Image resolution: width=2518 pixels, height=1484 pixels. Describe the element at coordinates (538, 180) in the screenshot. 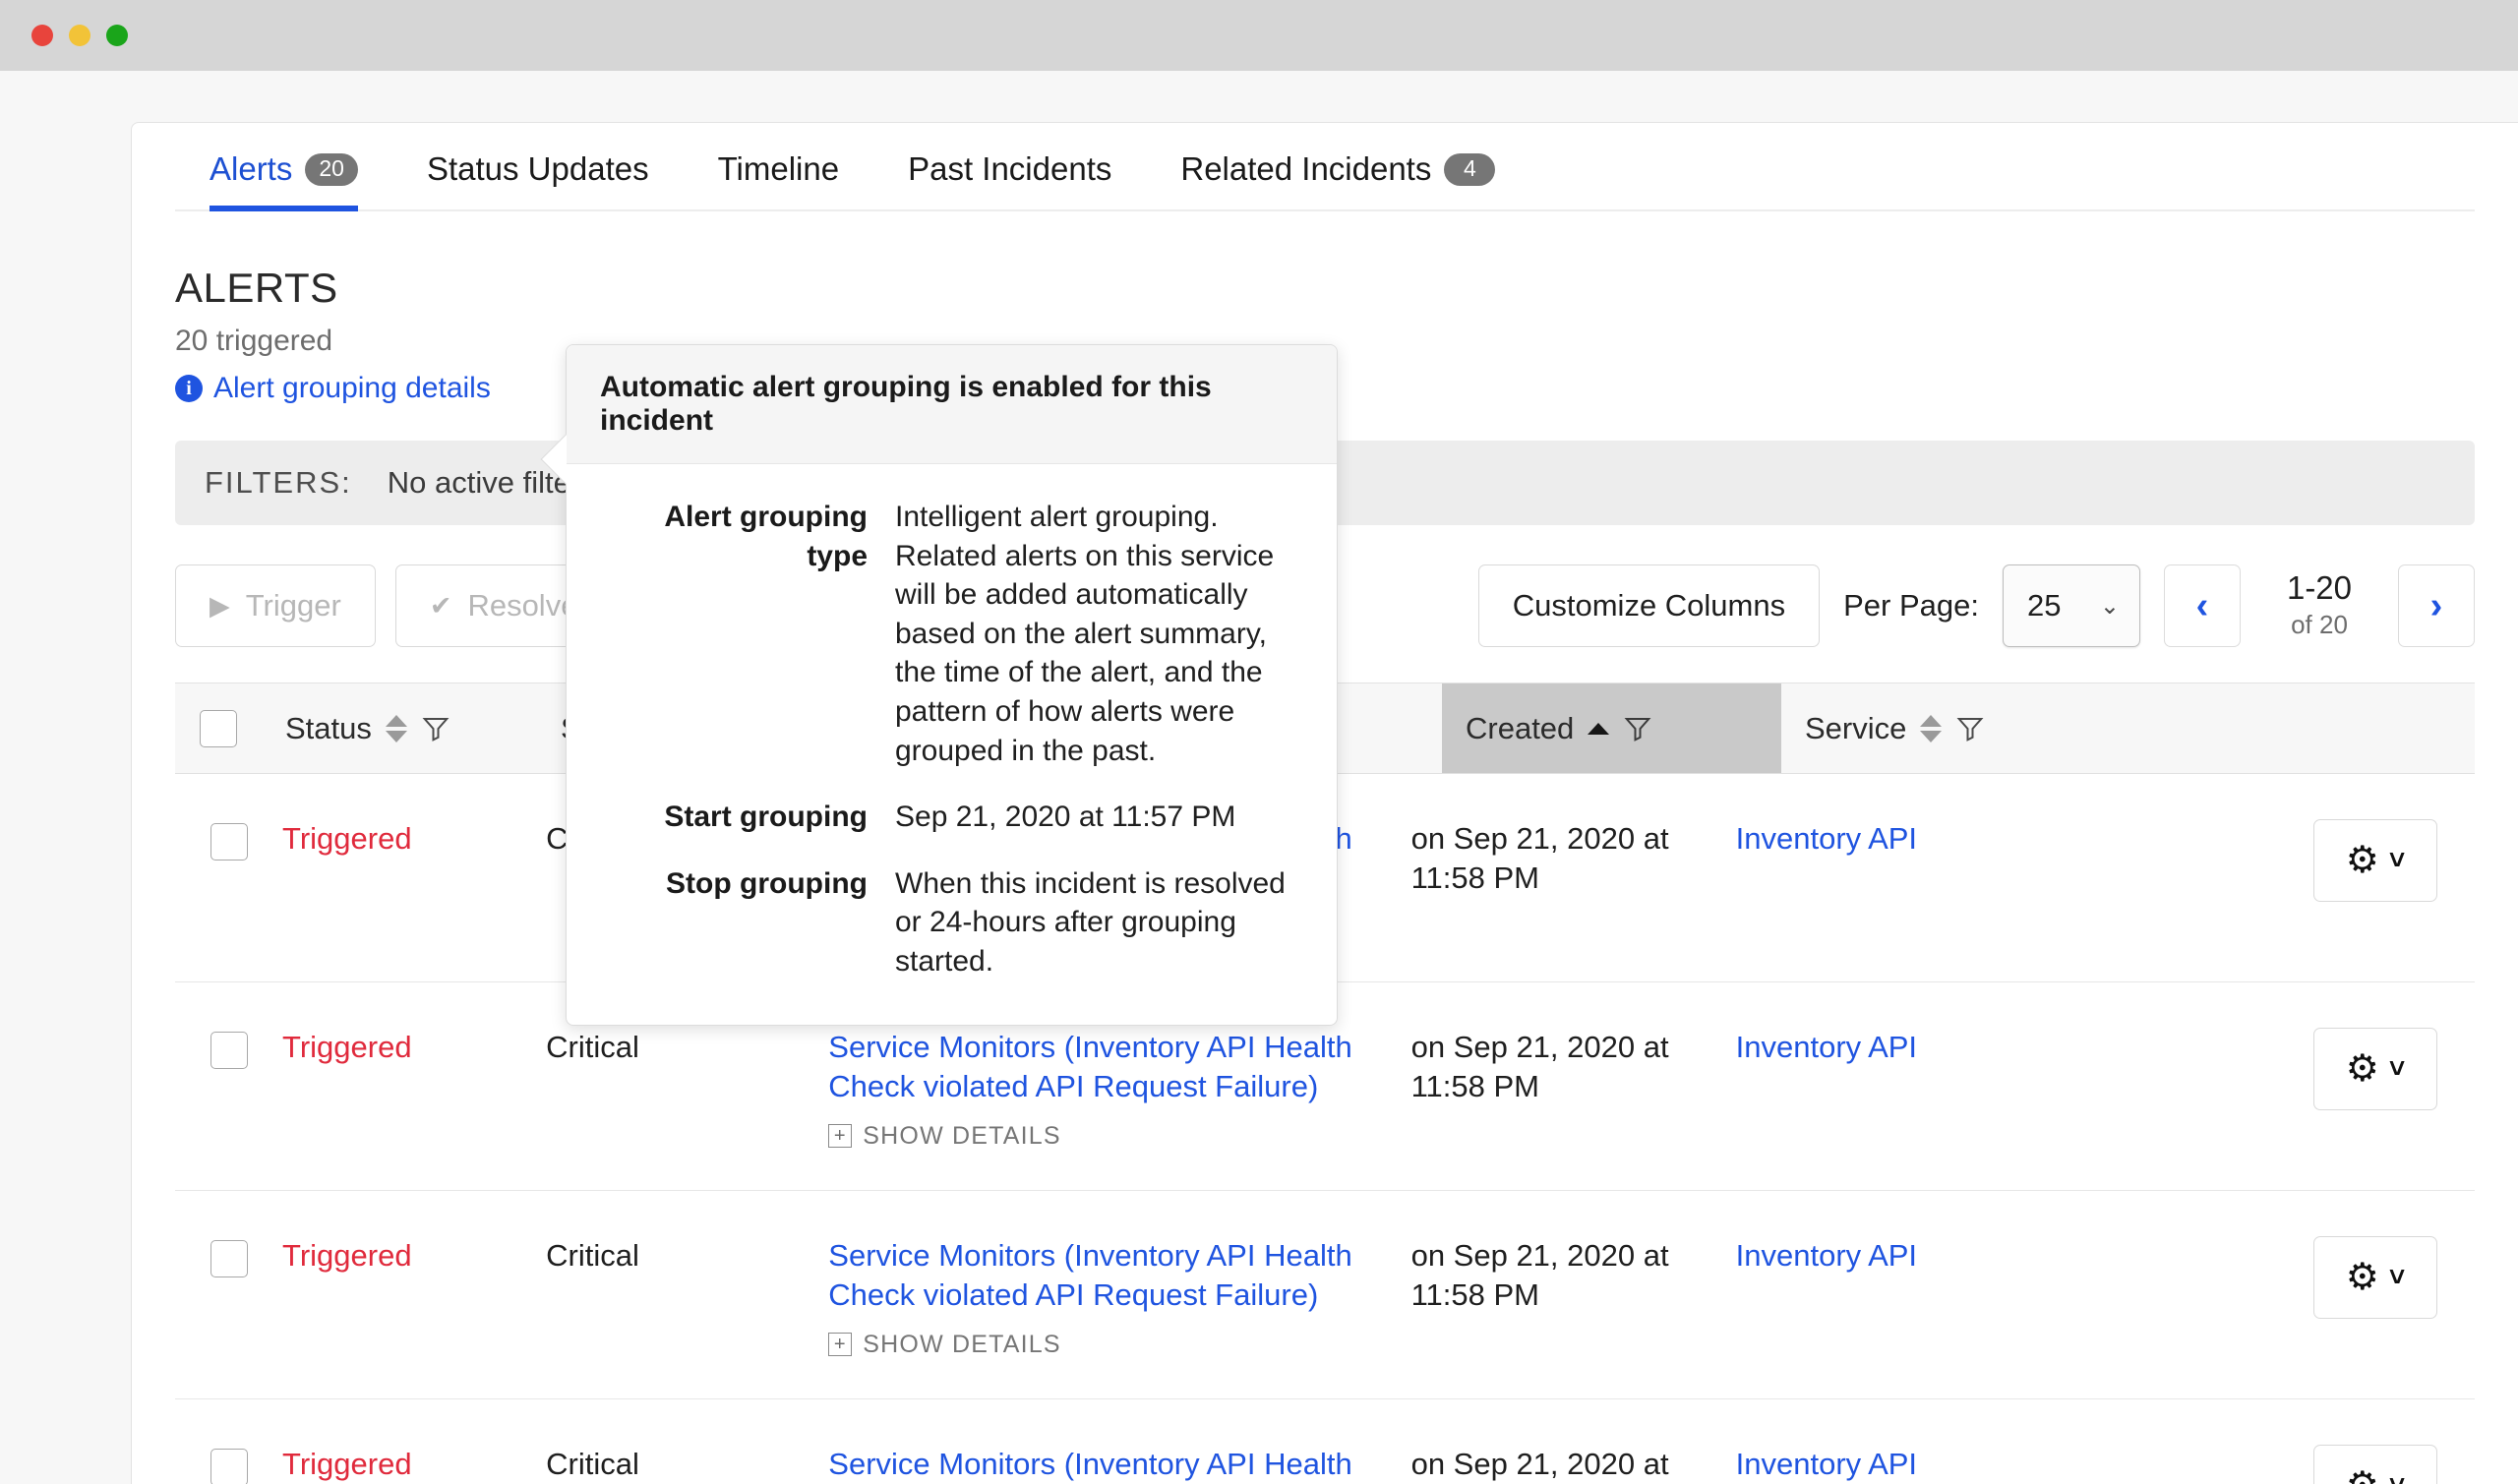

I see `tab-status-updates: Status Updates` at that location.